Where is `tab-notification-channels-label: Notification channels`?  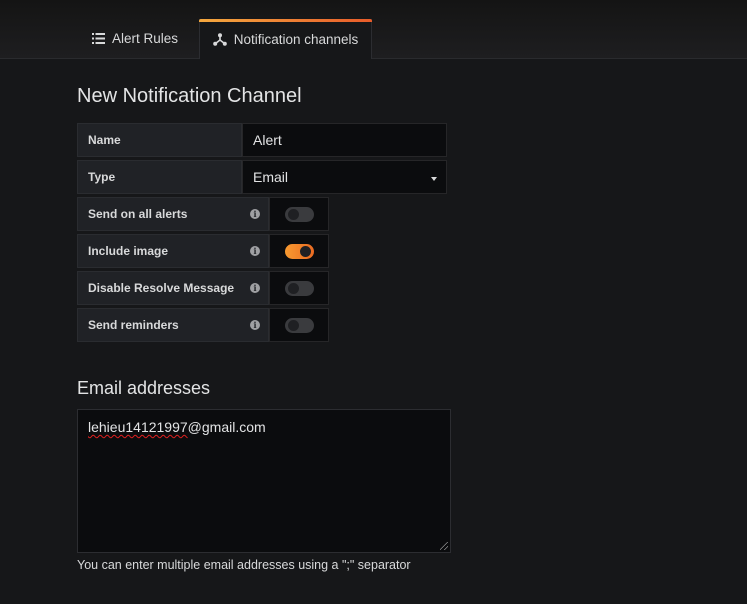
tab-notification-channels-label: Notification channels is located at coordinates (296, 39).